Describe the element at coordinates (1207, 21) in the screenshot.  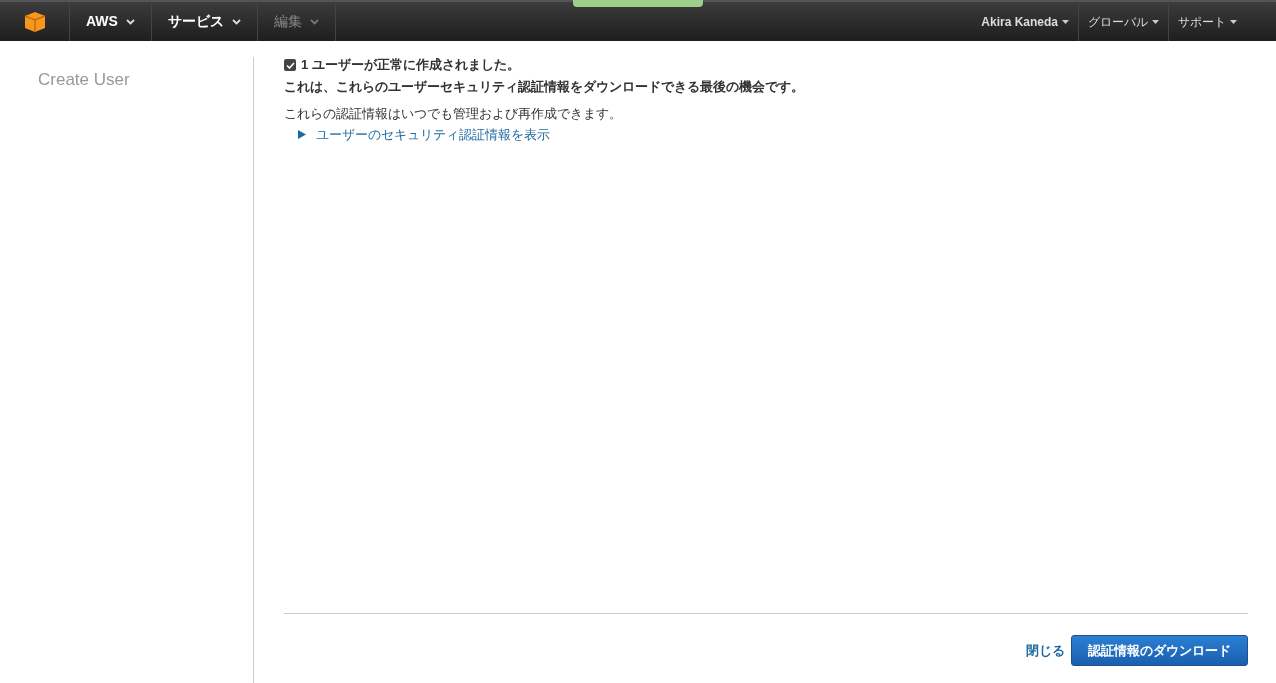
I see `nav-menu-button: サポート` at that location.